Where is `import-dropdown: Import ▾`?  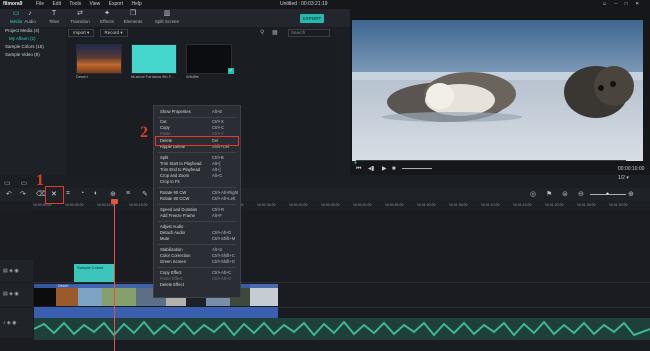 import-dropdown: Import ▾ is located at coordinates (81, 33).